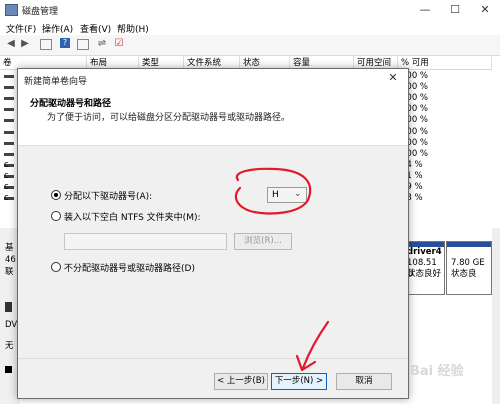  What do you see at coordinates (11, 10) in the screenshot?
I see `disk-management-icon` at bounding box center [11, 10].